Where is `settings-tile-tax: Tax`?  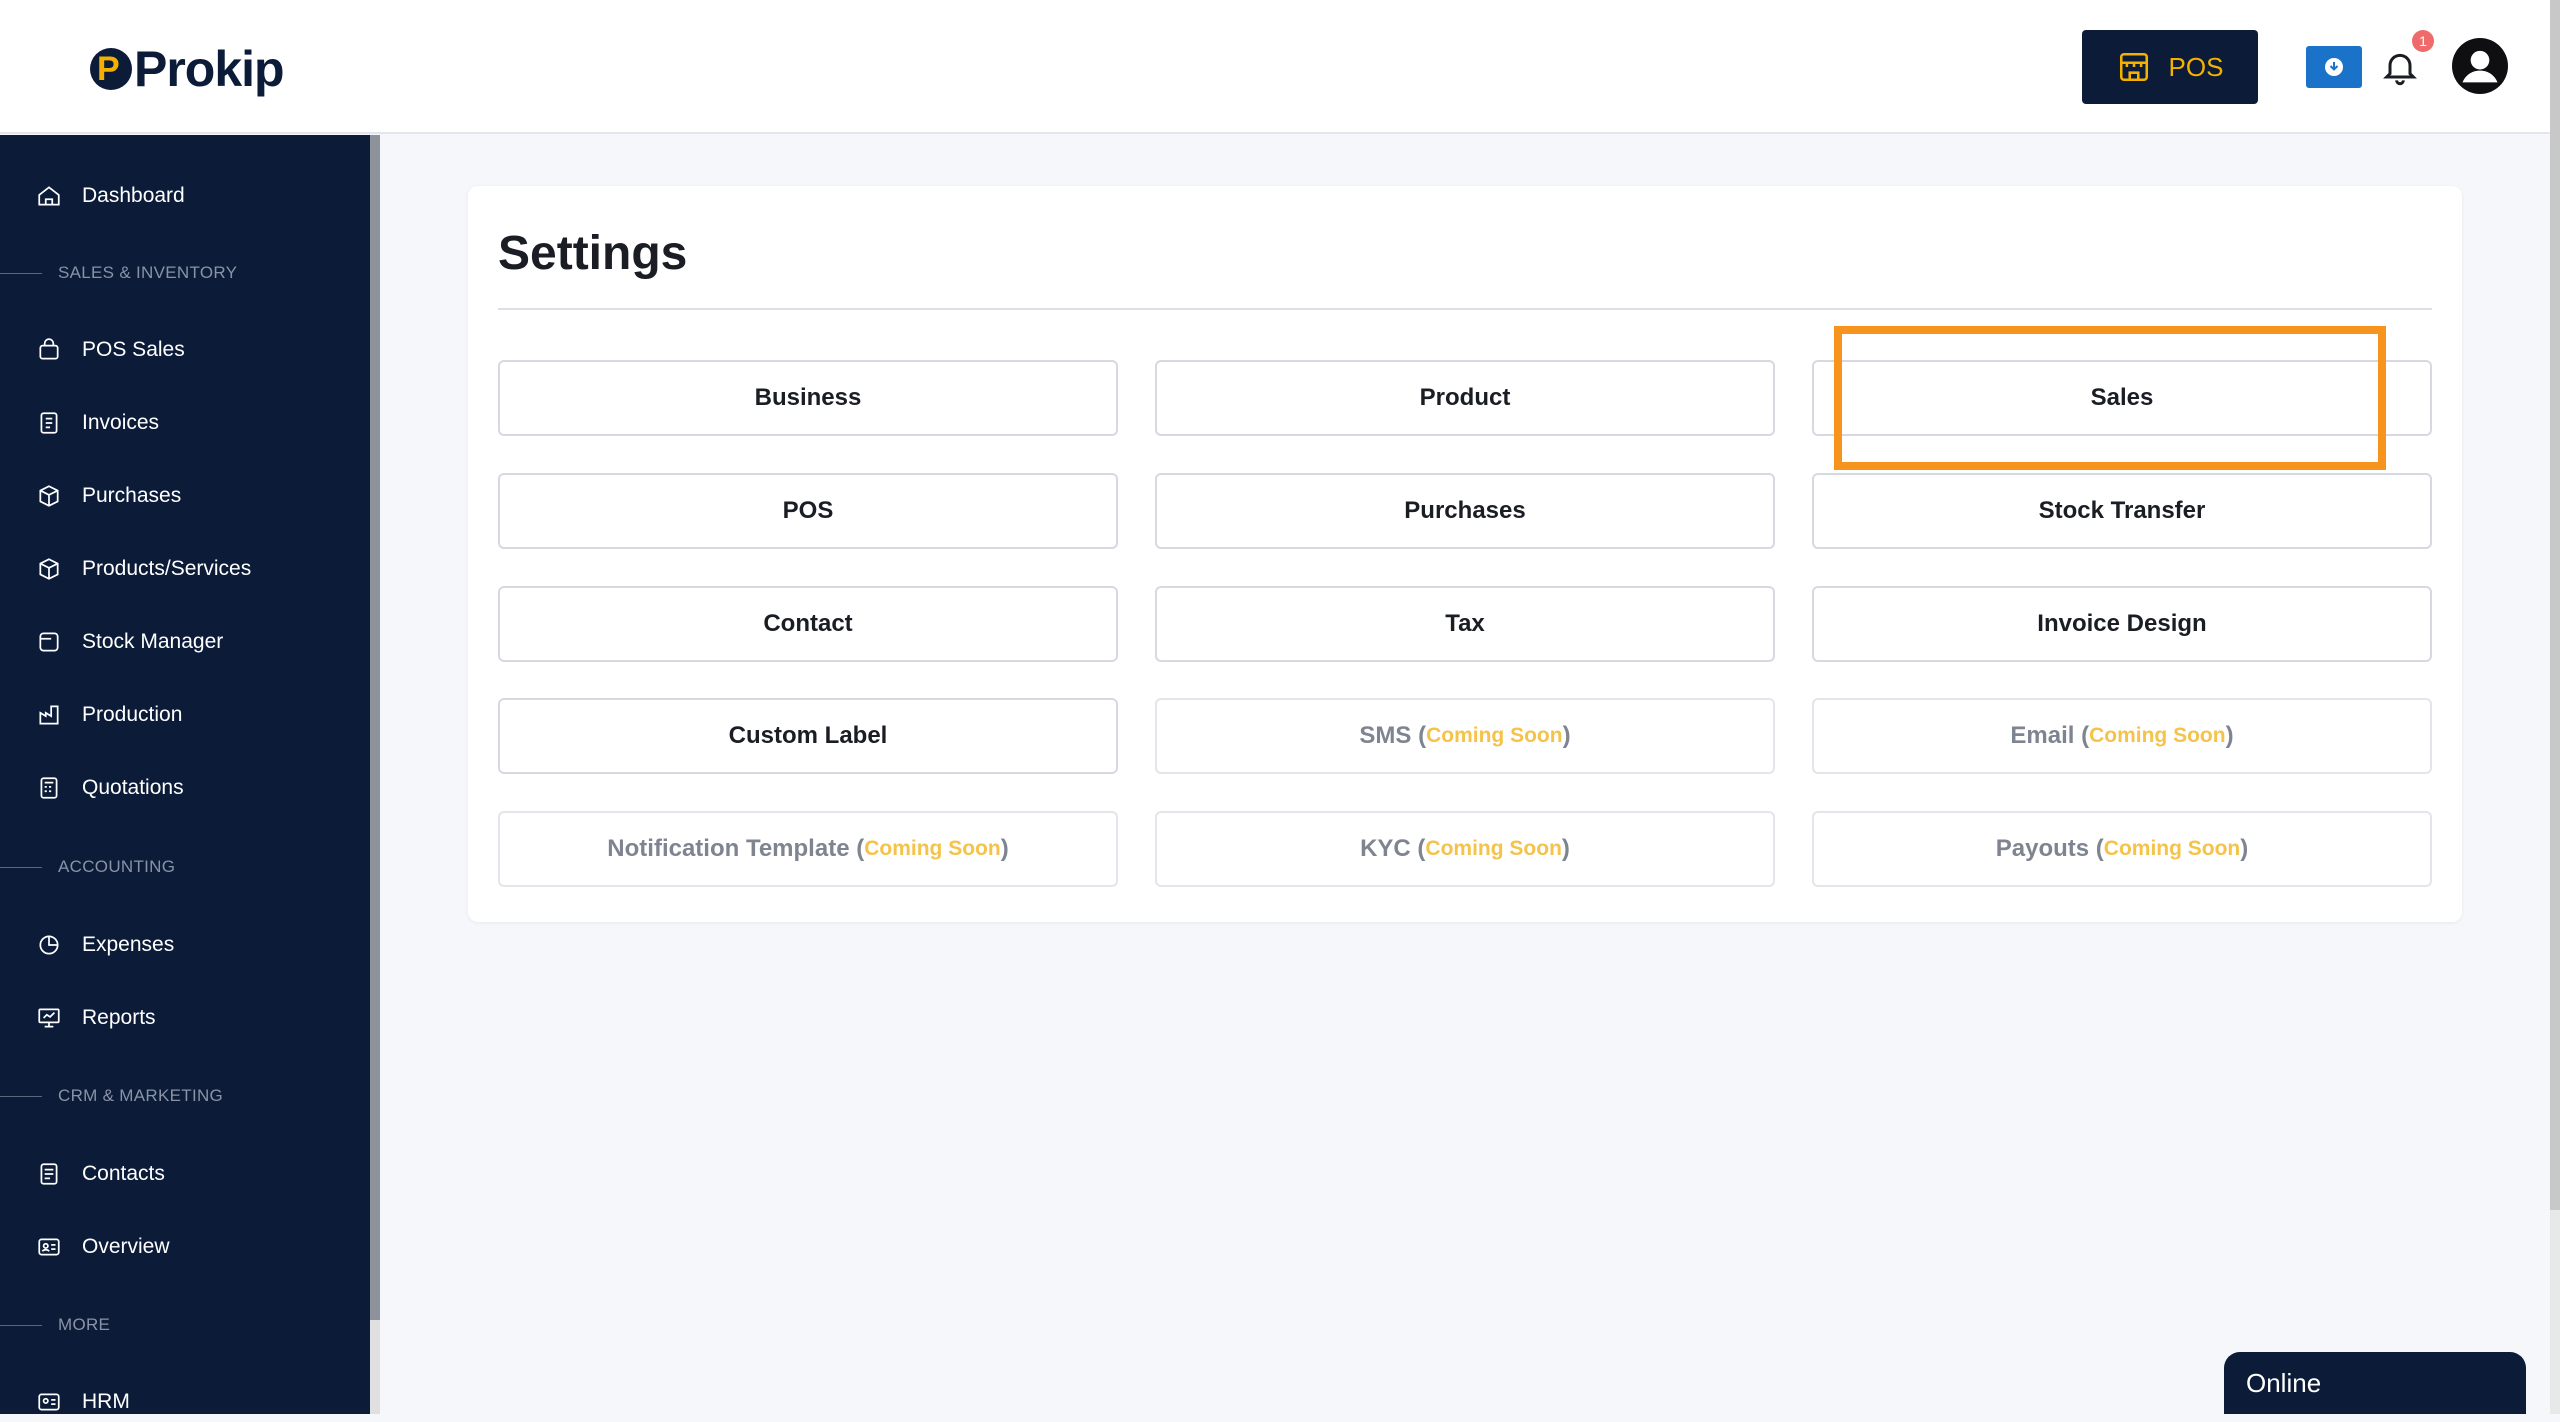
settings-tile-tax: Tax is located at coordinates (1465, 624).